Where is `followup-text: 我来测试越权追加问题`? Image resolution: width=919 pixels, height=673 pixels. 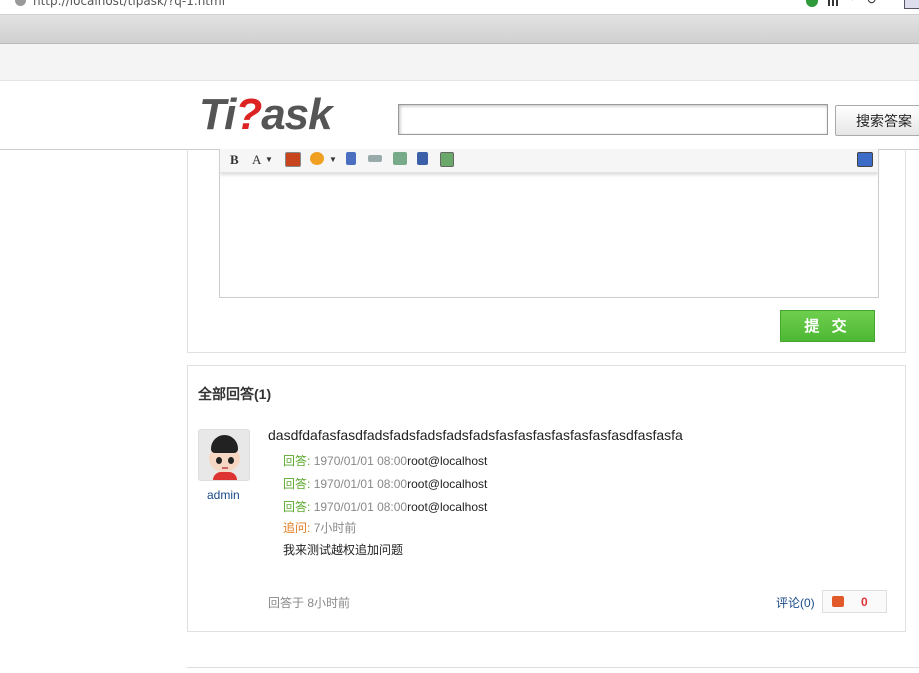
followup-text: 我来测试越权追加问题 is located at coordinates (343, 550).